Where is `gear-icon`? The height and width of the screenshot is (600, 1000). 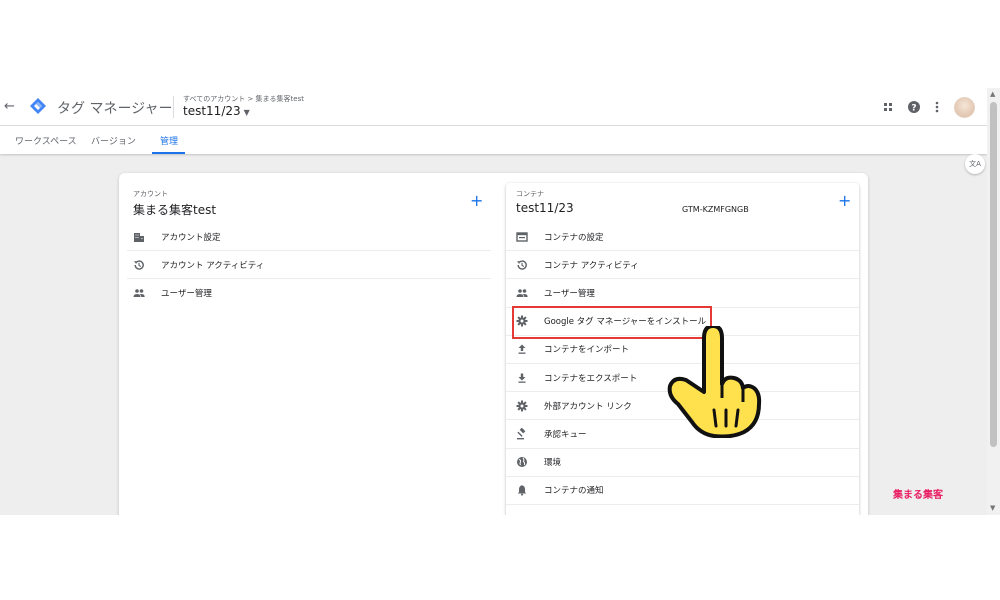 gear-icon is located at coordinates (522, 406).